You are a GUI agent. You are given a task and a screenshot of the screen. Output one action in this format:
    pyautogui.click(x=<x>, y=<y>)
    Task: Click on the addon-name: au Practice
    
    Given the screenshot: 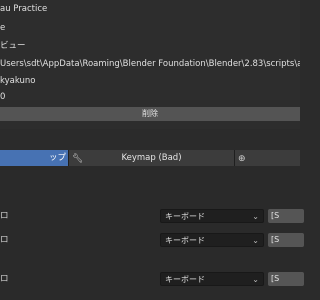 What is the action you would take?
    pyautogui.click(x=24, y=9)
    